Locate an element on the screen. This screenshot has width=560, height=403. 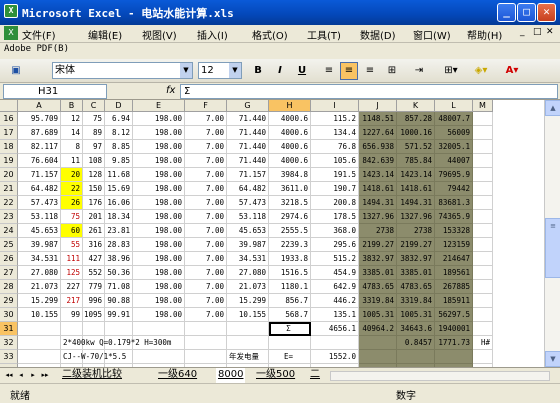
cell-f26: 7.00 is located at coordinates (206, 259).